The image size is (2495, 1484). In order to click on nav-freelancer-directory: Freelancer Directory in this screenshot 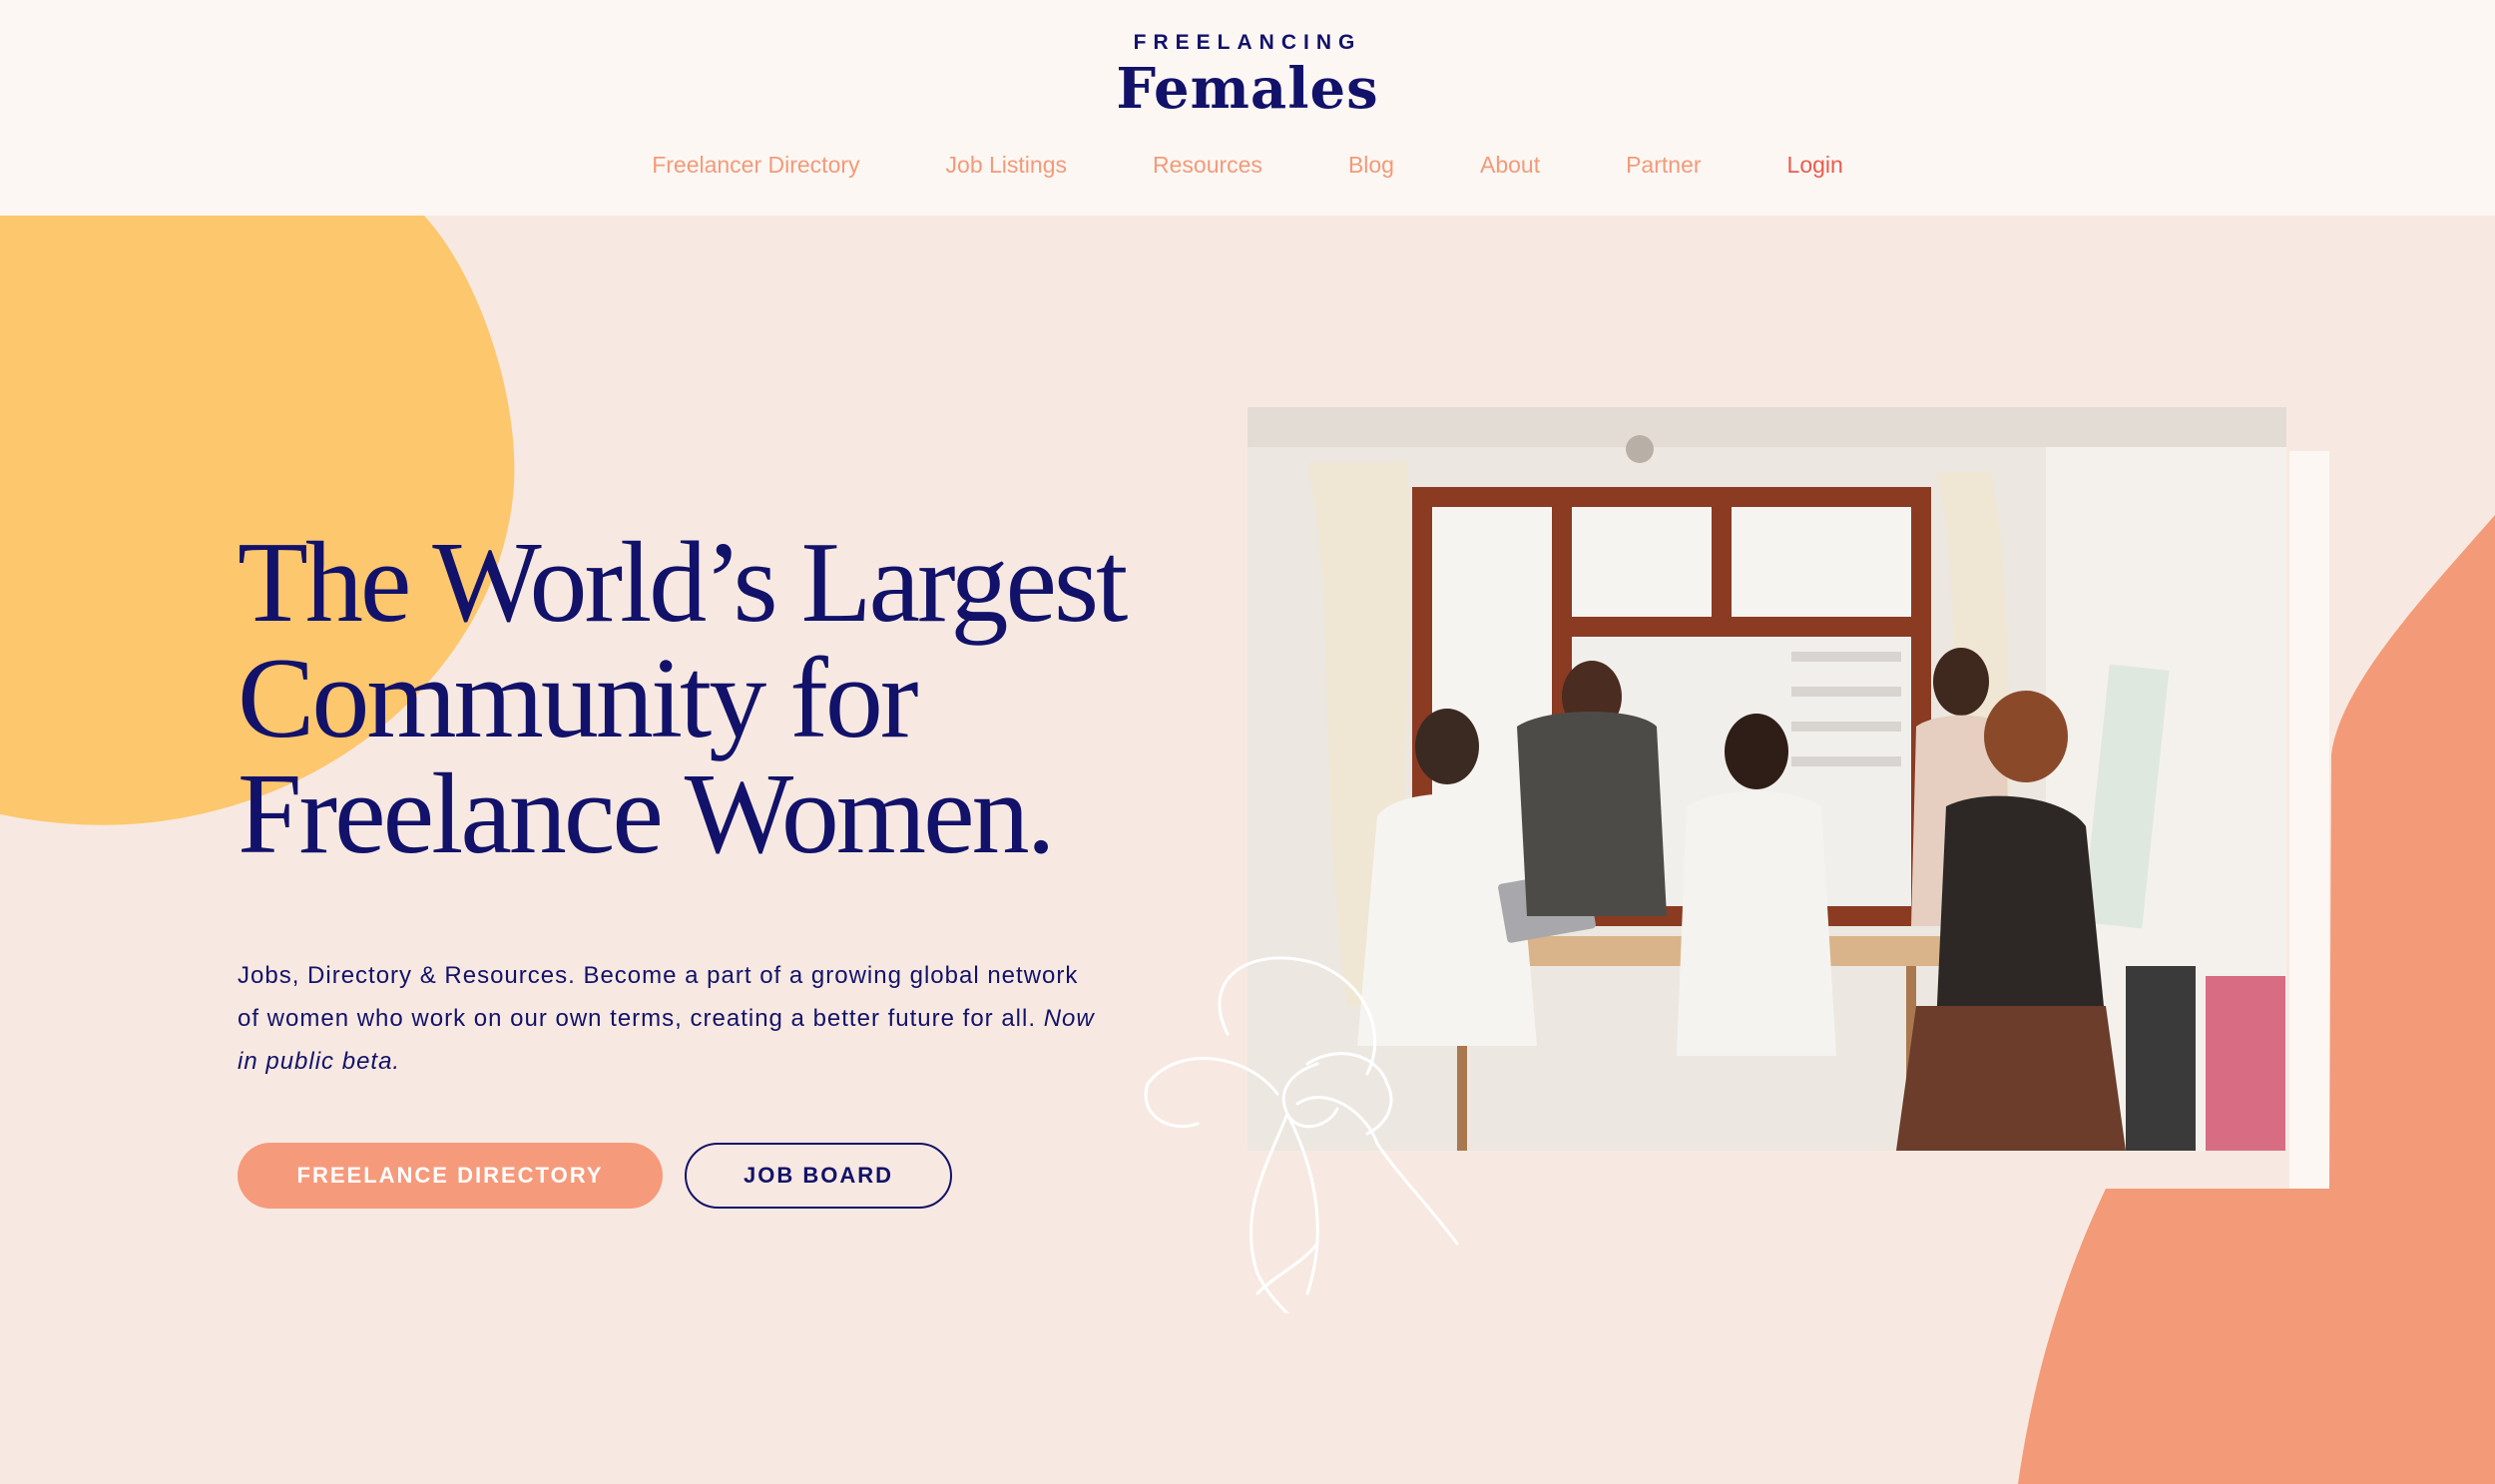, I will do `click(755, 165)`.